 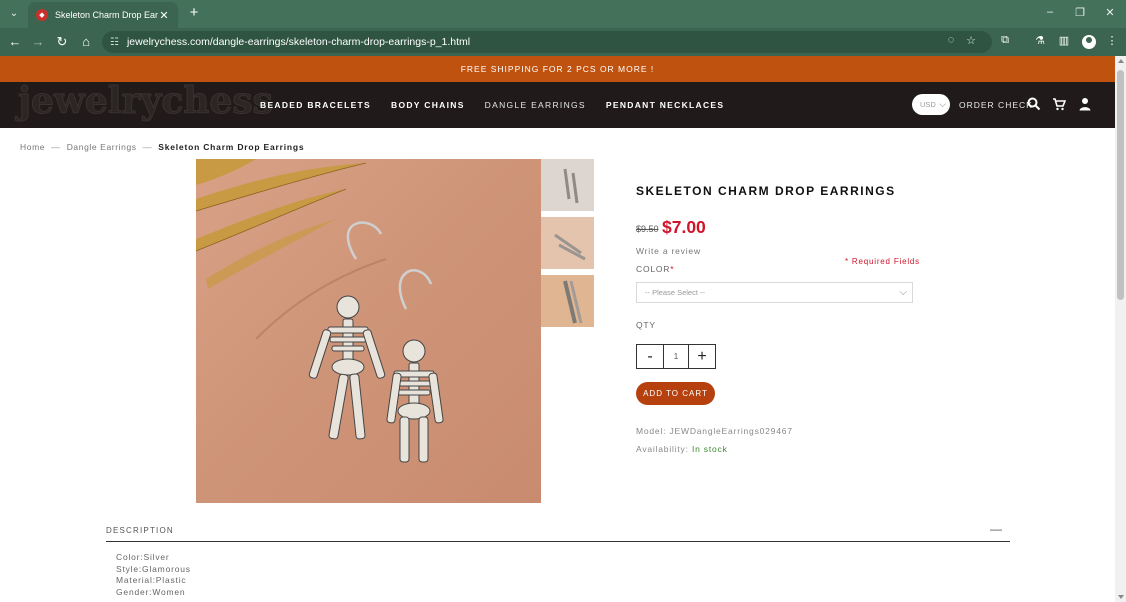 What do you see at coordinates (709, 449) in the screenshot?
I see `availability-value: In stock` at bounding box center [709, 449].